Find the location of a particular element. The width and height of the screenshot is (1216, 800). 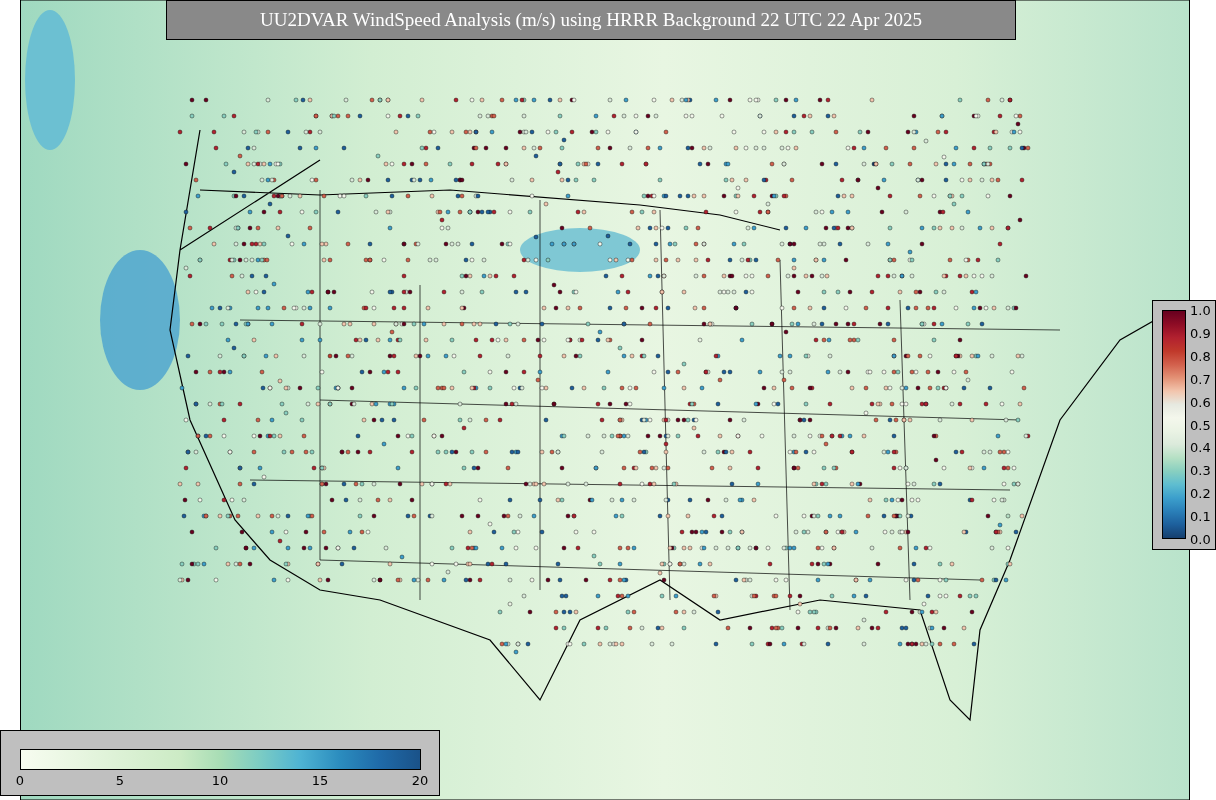

colorbar-tick-label: 15 is located at coordinates (320, 780).